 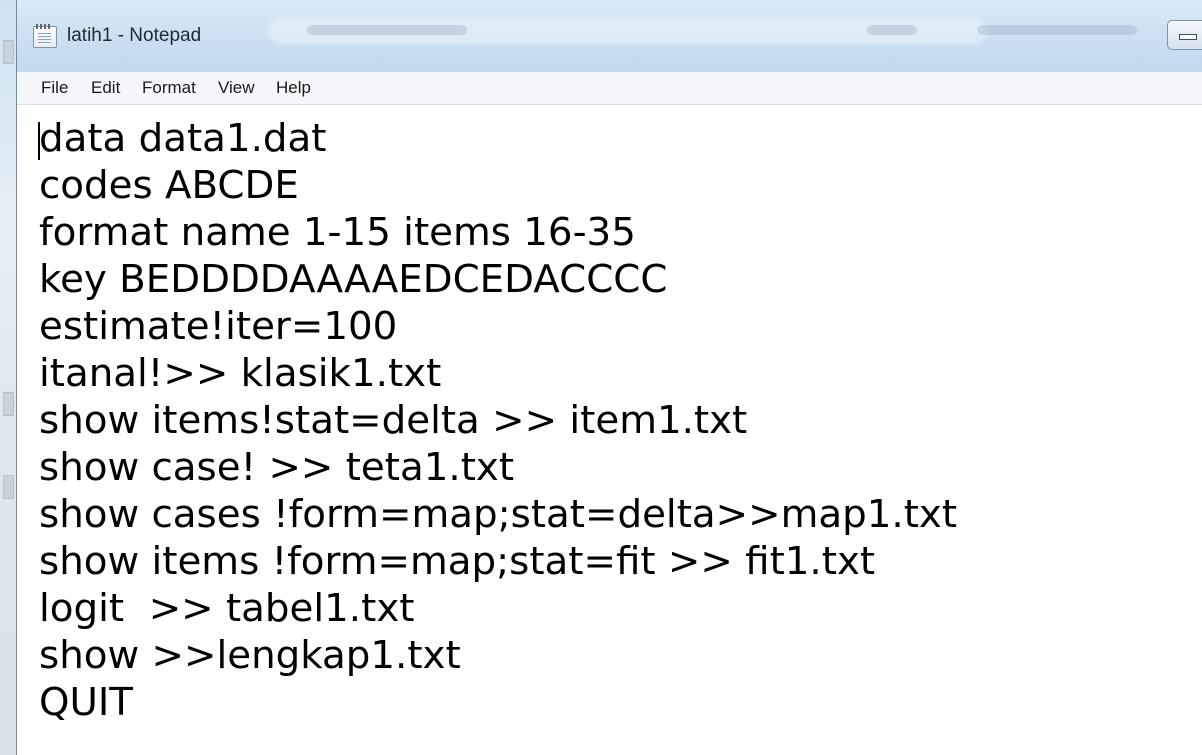 What do you see at coordinates (353, 279) in the screenshot?
I see `editor-line: key BEDDDDAAAAEDCEDACCCC` at bounding box center [353, 279].